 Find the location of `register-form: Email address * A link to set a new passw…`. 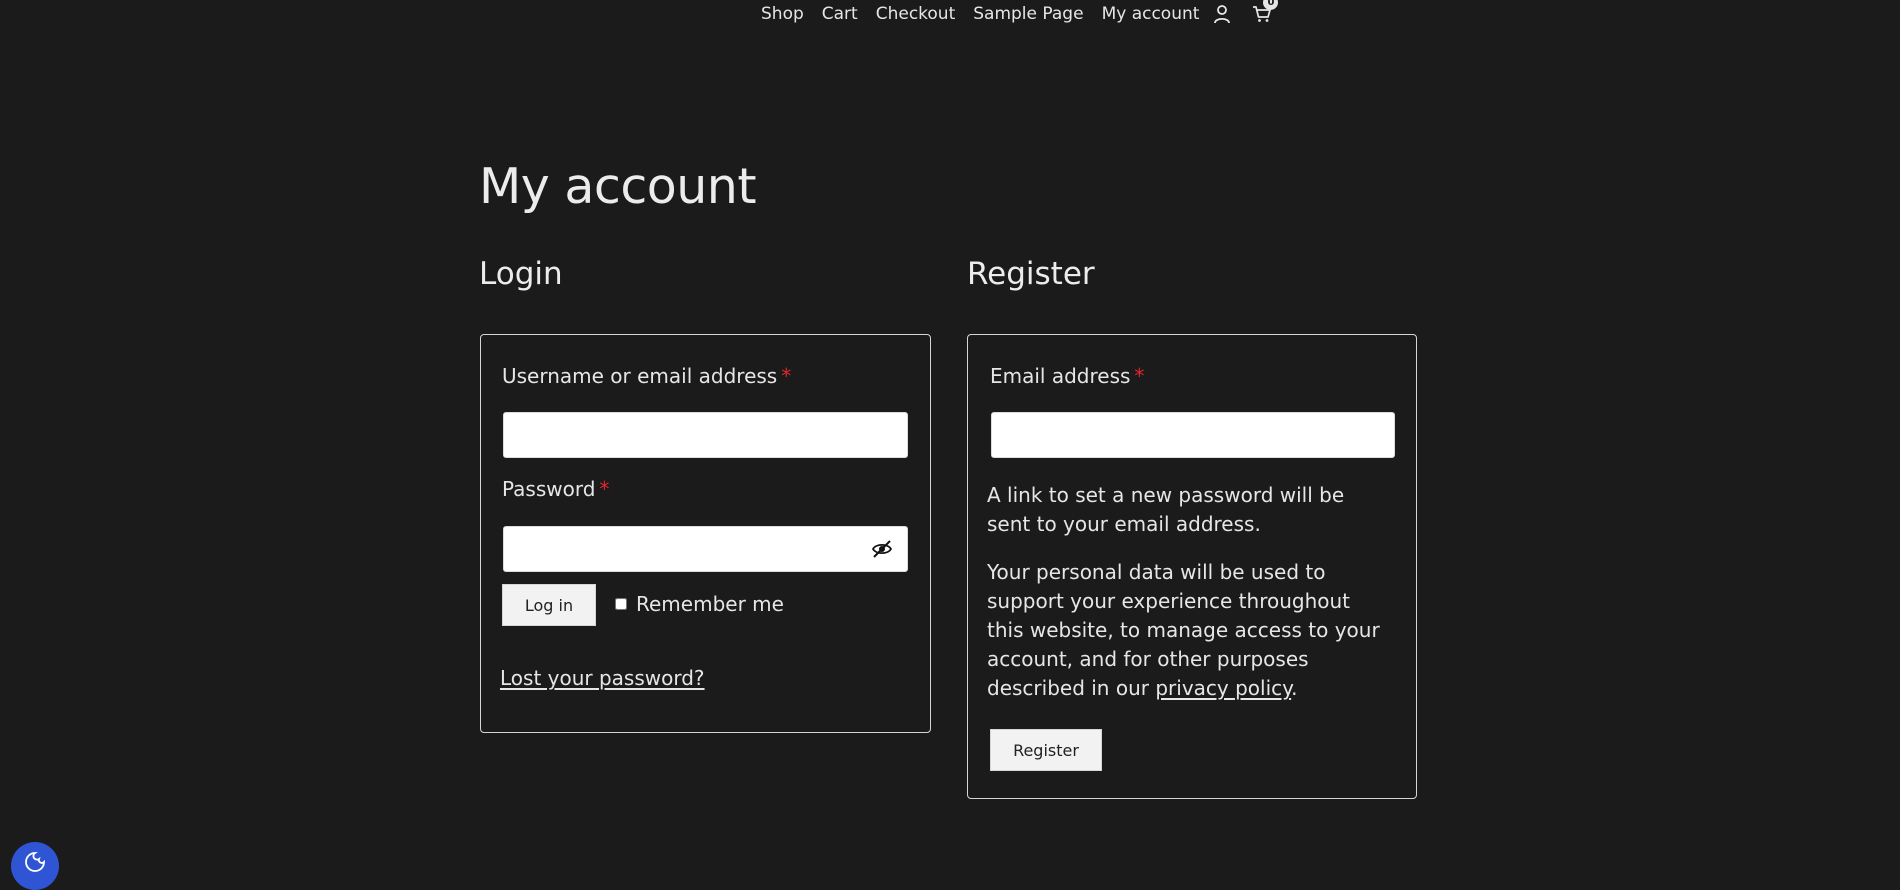

register-form: Email address * A link to set a new passw… is located at coordinates (1192, 566).